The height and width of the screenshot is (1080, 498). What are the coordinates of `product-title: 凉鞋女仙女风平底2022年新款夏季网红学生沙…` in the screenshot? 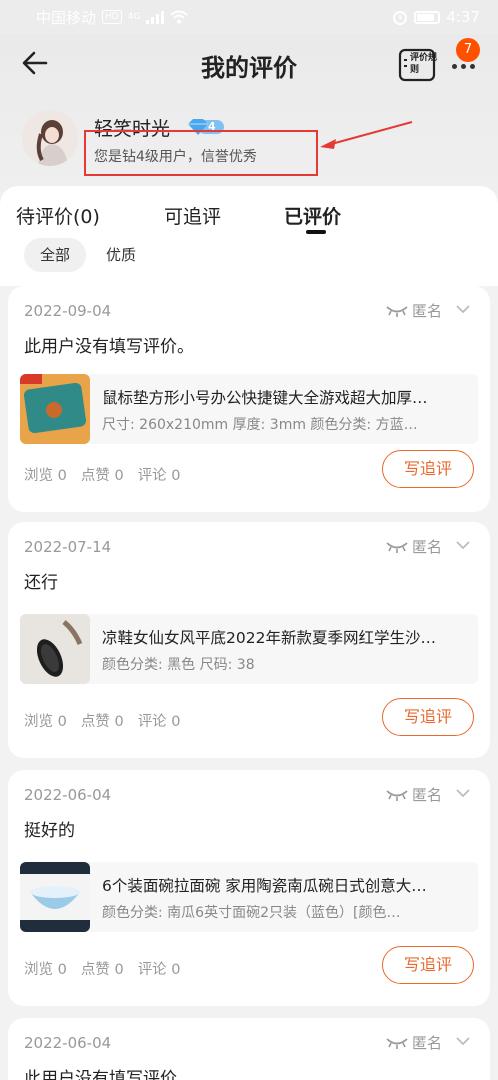 It's located at (269, 638).